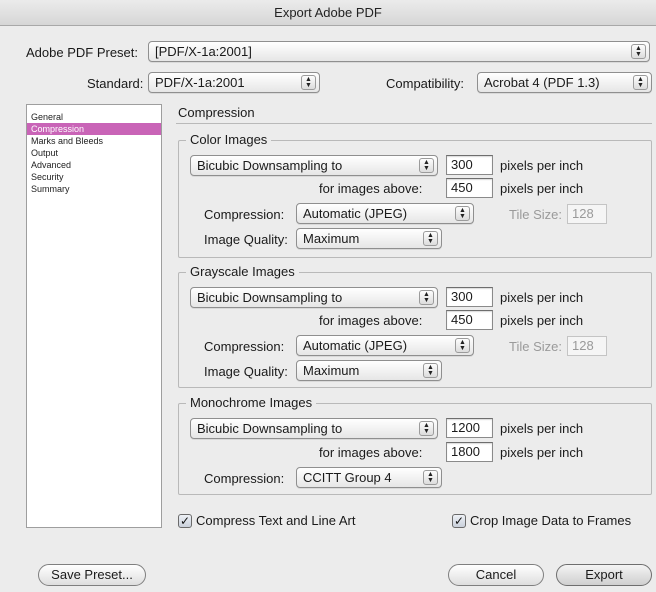 This screenshot has width=656, height=592. I want to click on compress-text-label: Compress Text and Line Art, so click(276, 520).